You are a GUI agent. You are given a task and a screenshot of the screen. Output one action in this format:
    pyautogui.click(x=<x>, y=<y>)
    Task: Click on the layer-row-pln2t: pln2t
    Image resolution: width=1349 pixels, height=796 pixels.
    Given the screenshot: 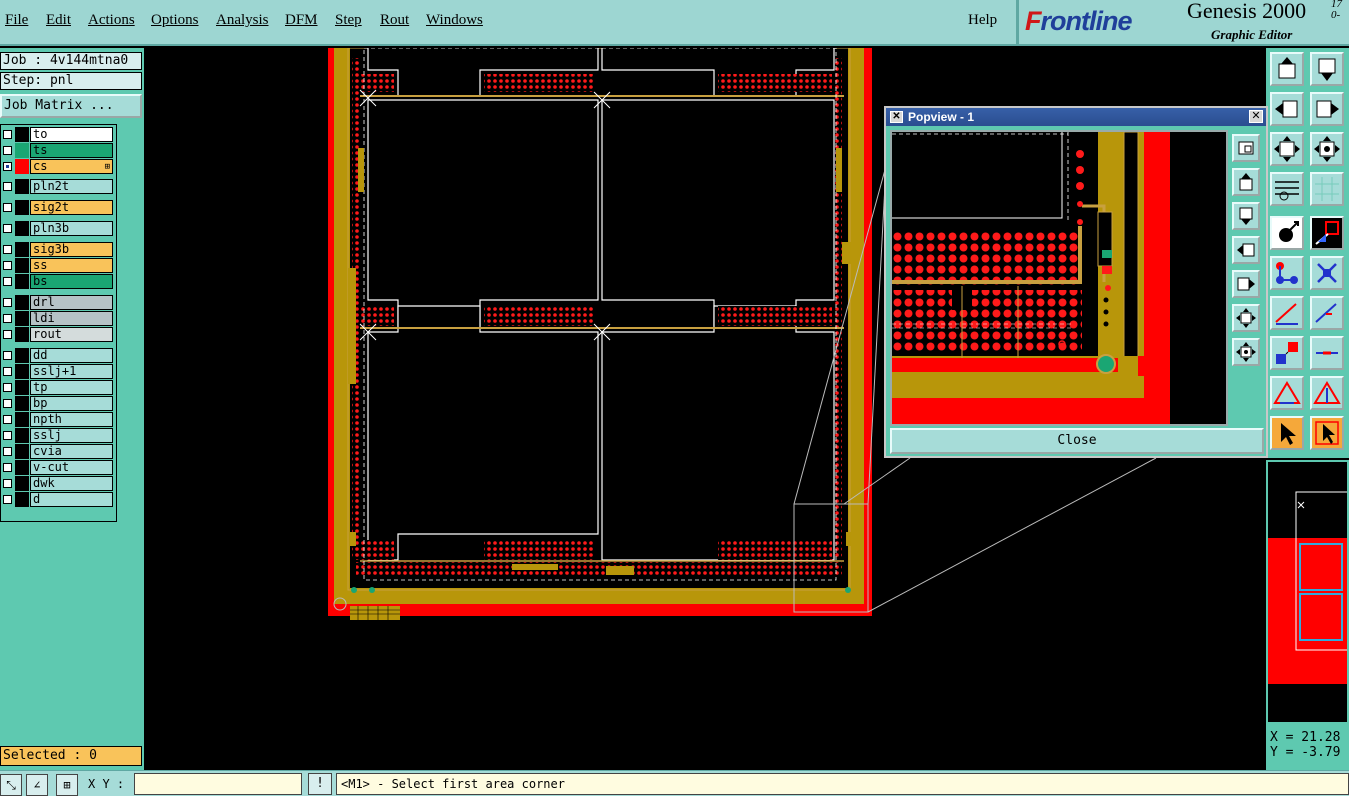 What is the action you would take?
    pyautogui.click(x=57, y=186)
    